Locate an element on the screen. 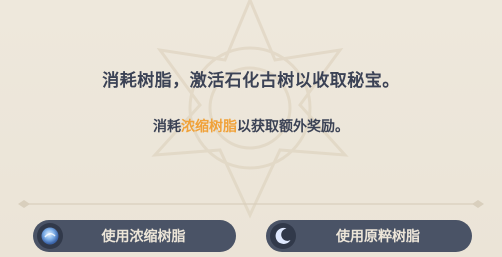 This screenshot has width=502, height=257. condensed-resin-icon is located at coordinates (50, 236).